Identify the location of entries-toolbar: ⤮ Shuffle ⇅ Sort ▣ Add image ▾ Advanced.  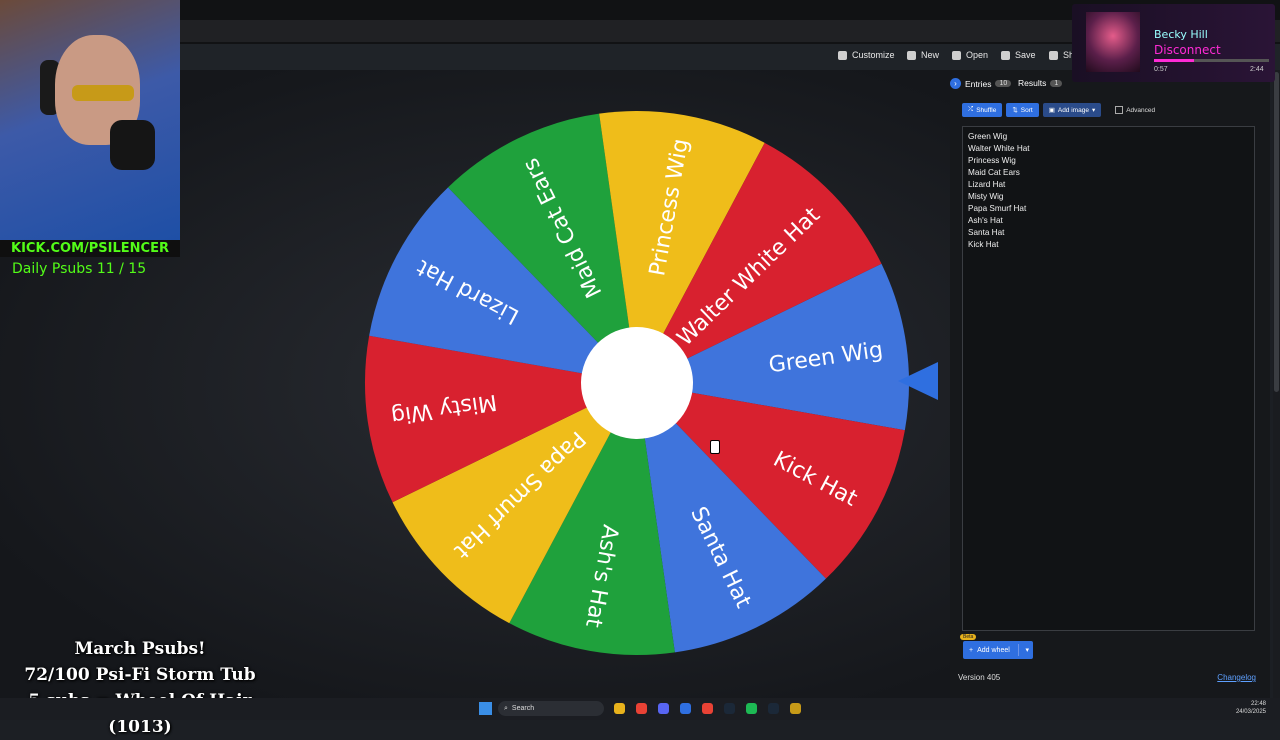
(1058, 110).